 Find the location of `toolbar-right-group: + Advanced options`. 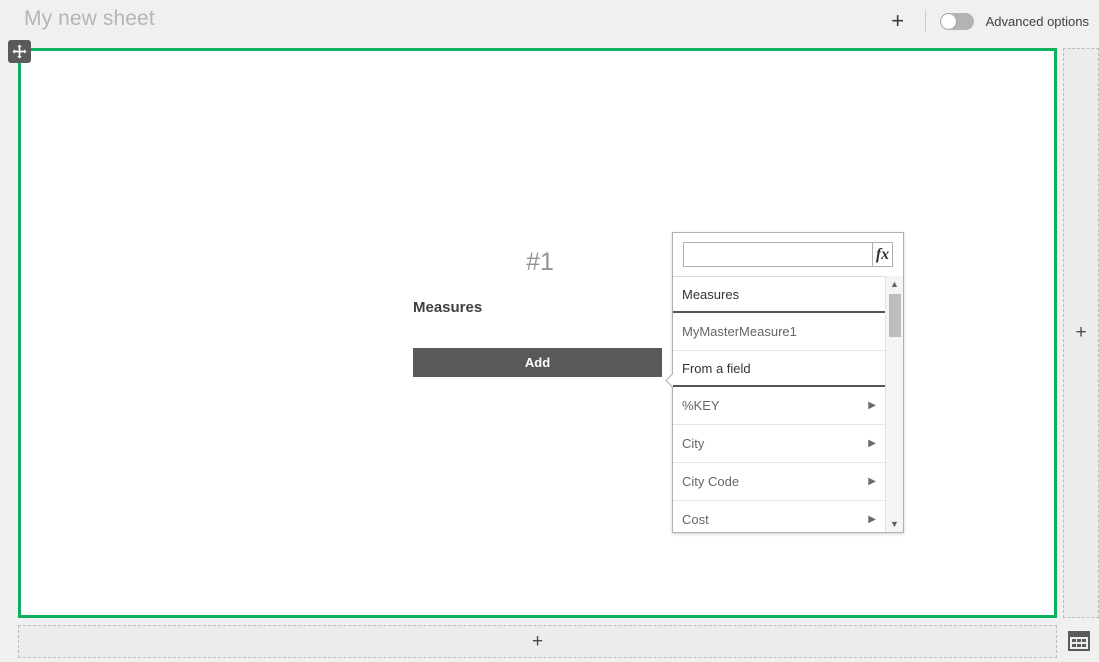

toolbar-right-group: + Advanced options is located at coordinates (986, 21).